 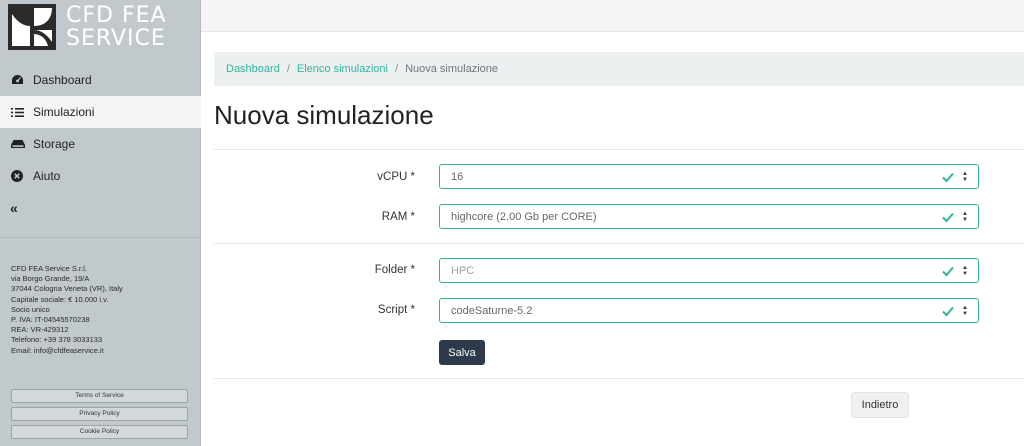 I want to click on brand-name: CFD FEA SERVICE, so click(x=116, y=27).